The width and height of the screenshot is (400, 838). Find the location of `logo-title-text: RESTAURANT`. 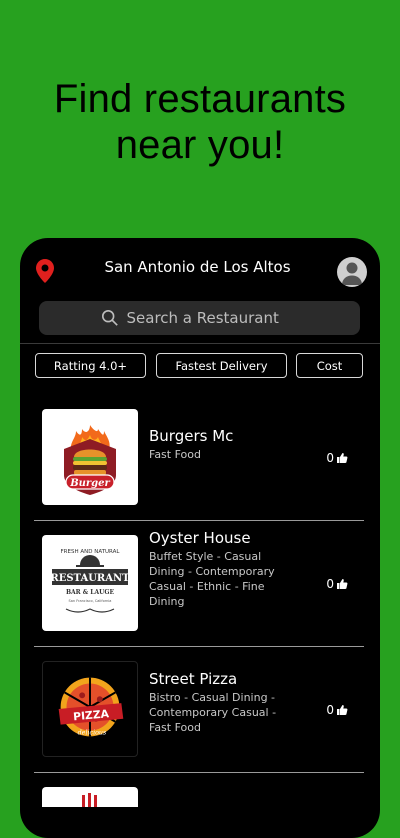

logo-title-text: RESTAURANT is located at coordinates (90, 578).